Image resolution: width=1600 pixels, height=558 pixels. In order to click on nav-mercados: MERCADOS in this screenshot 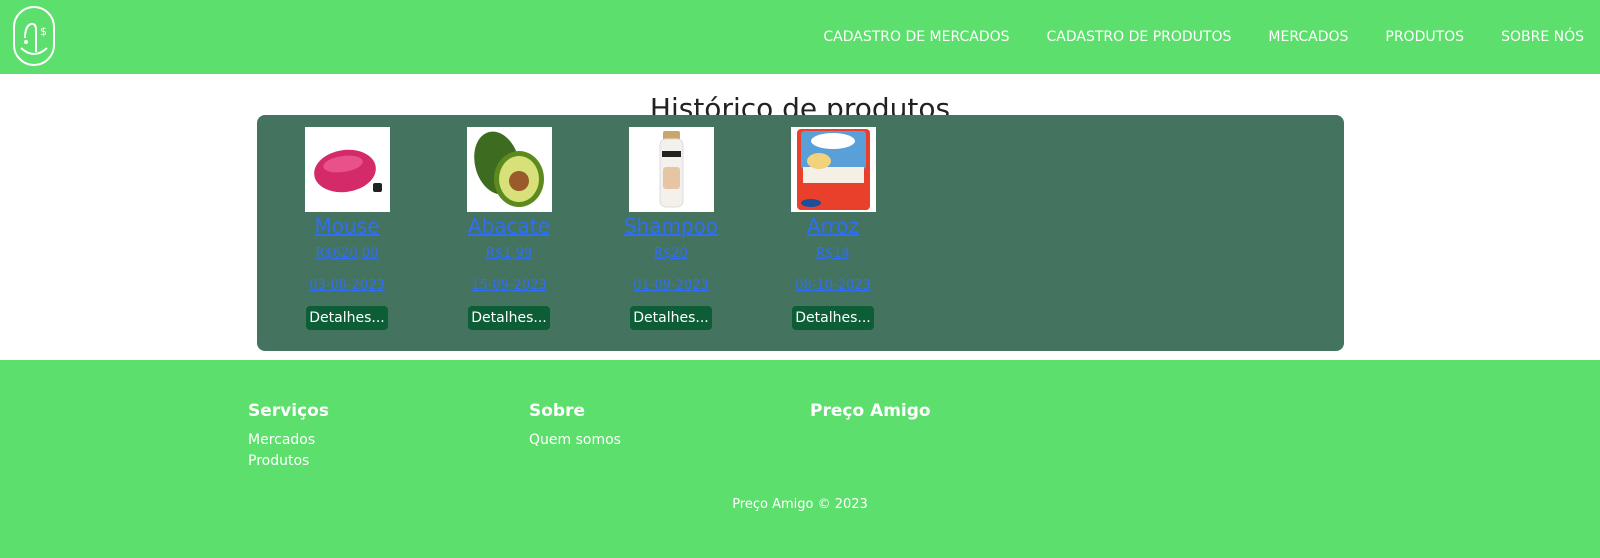, I will do `click(1308, 37)`.